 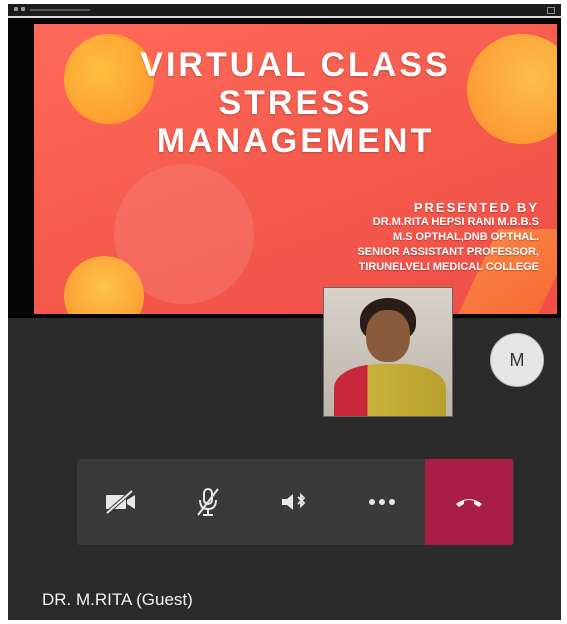 I want to click on more-options-icon, so click(x=381, y=502).